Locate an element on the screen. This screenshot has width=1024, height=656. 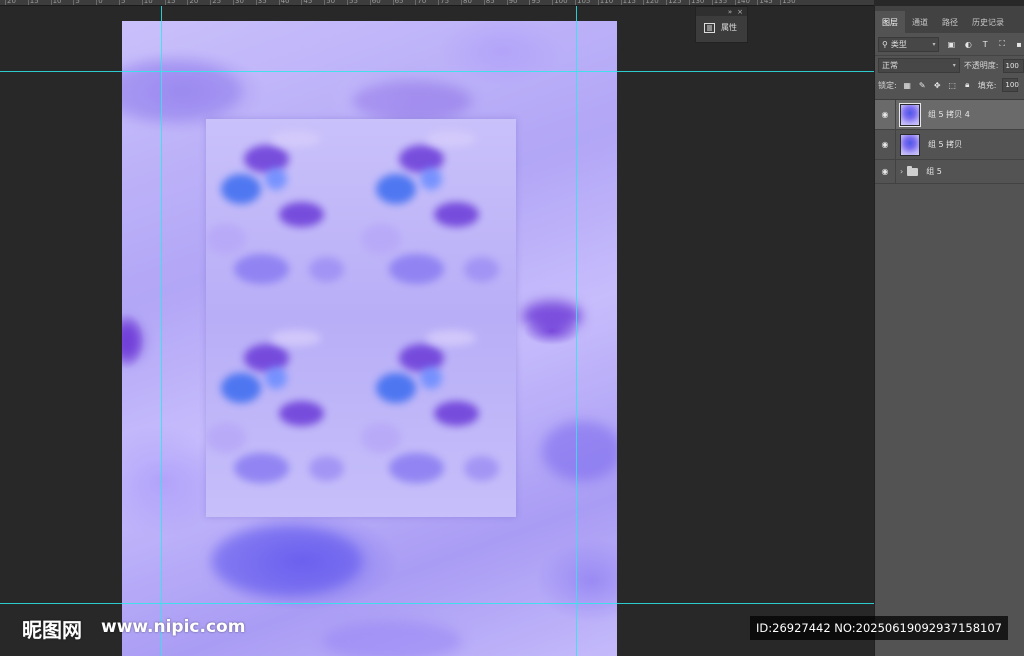
search-icon: ⚲ is located at coordinates (885, 44).